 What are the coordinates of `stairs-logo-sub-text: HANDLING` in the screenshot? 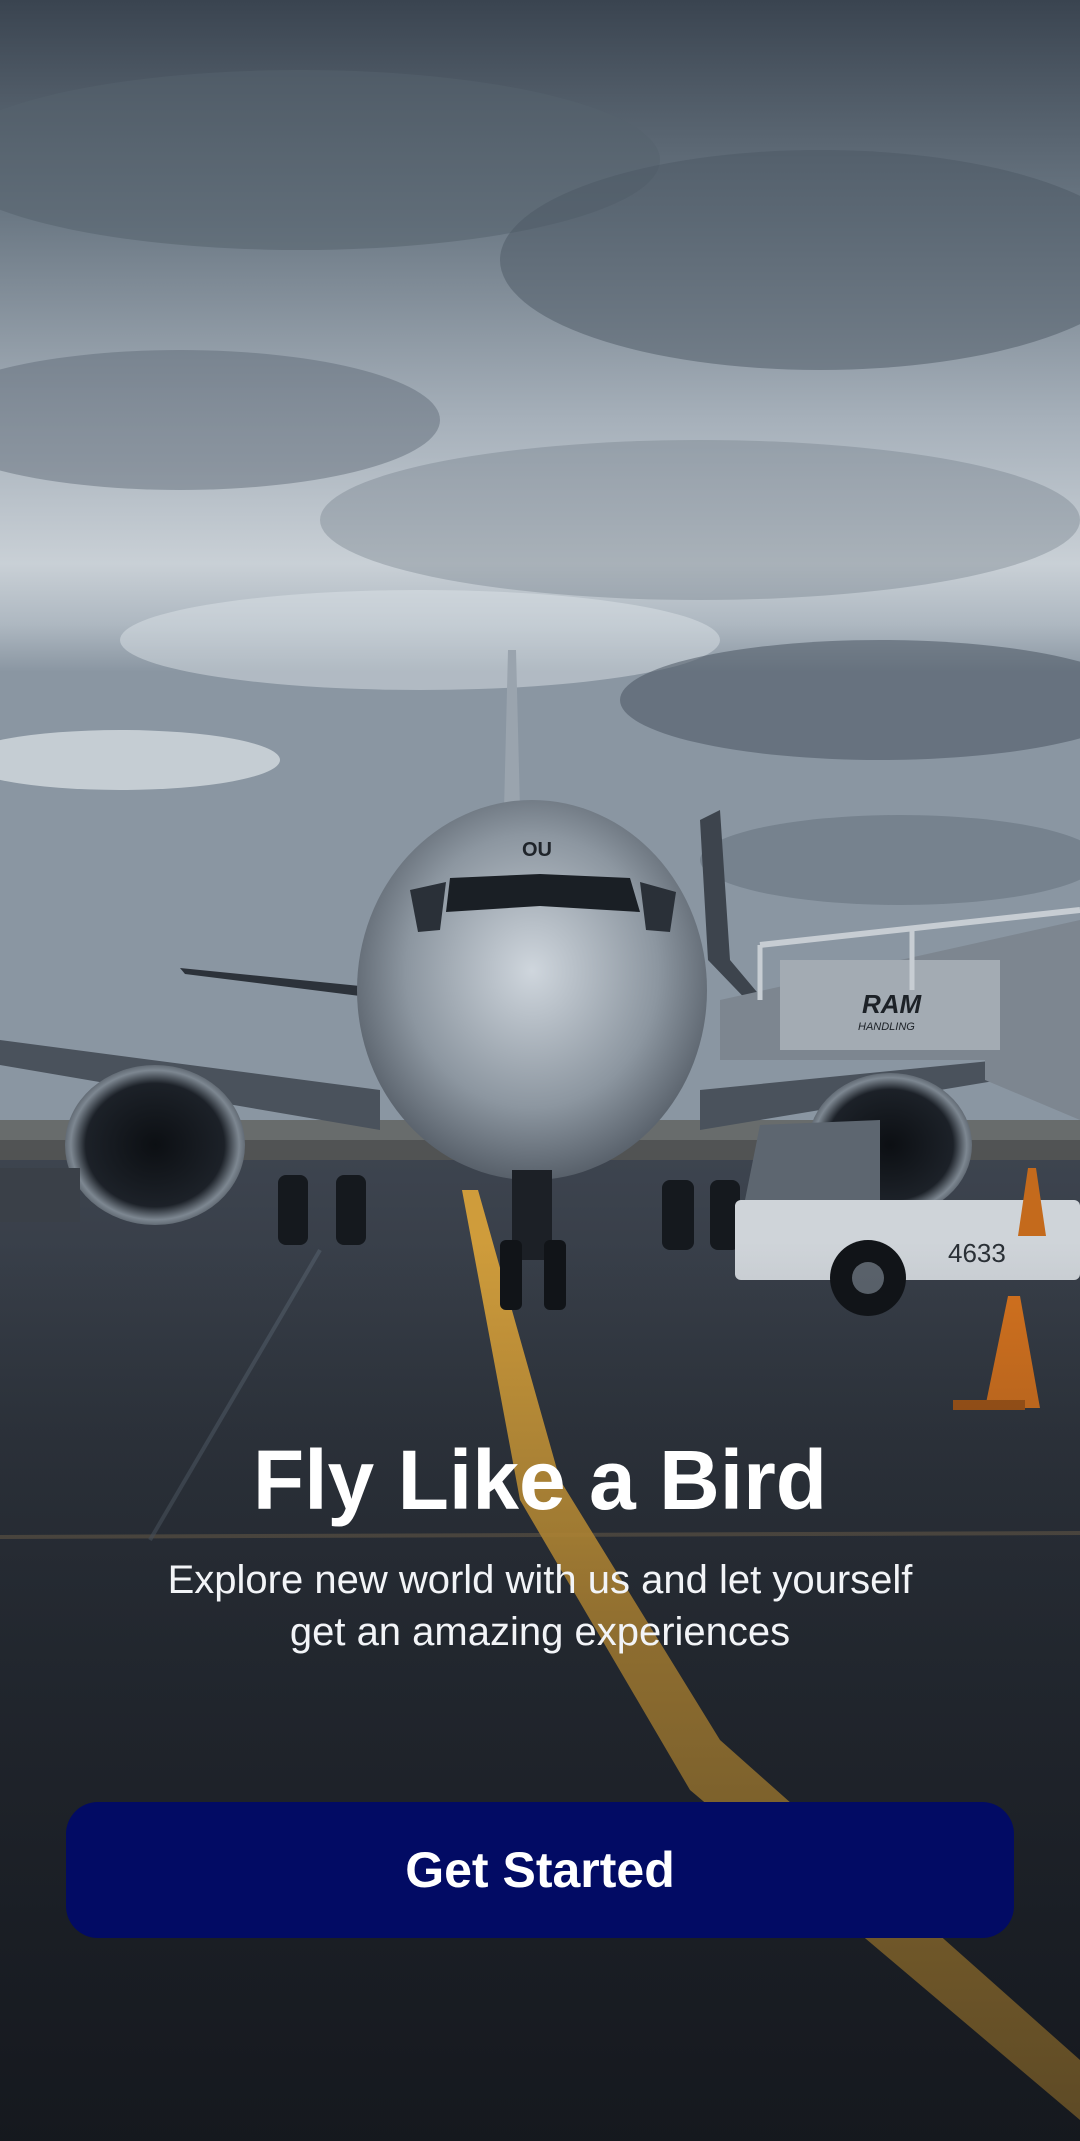 It's located at (886, 1027).